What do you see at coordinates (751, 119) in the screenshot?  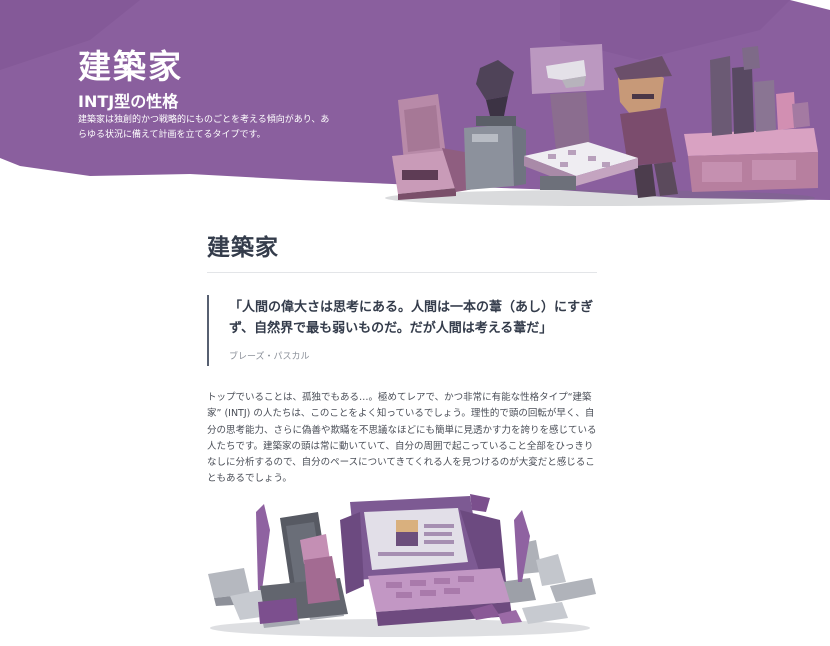 I see `city-model-desk-icon` at bounding box center [751, 119].